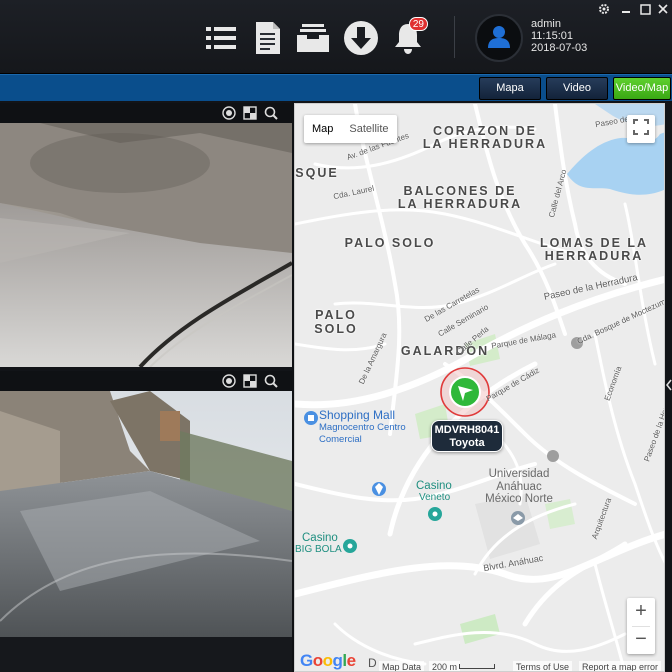 This screenshot has width=672, height=672. I want to click on avatar, so click(499, 38).